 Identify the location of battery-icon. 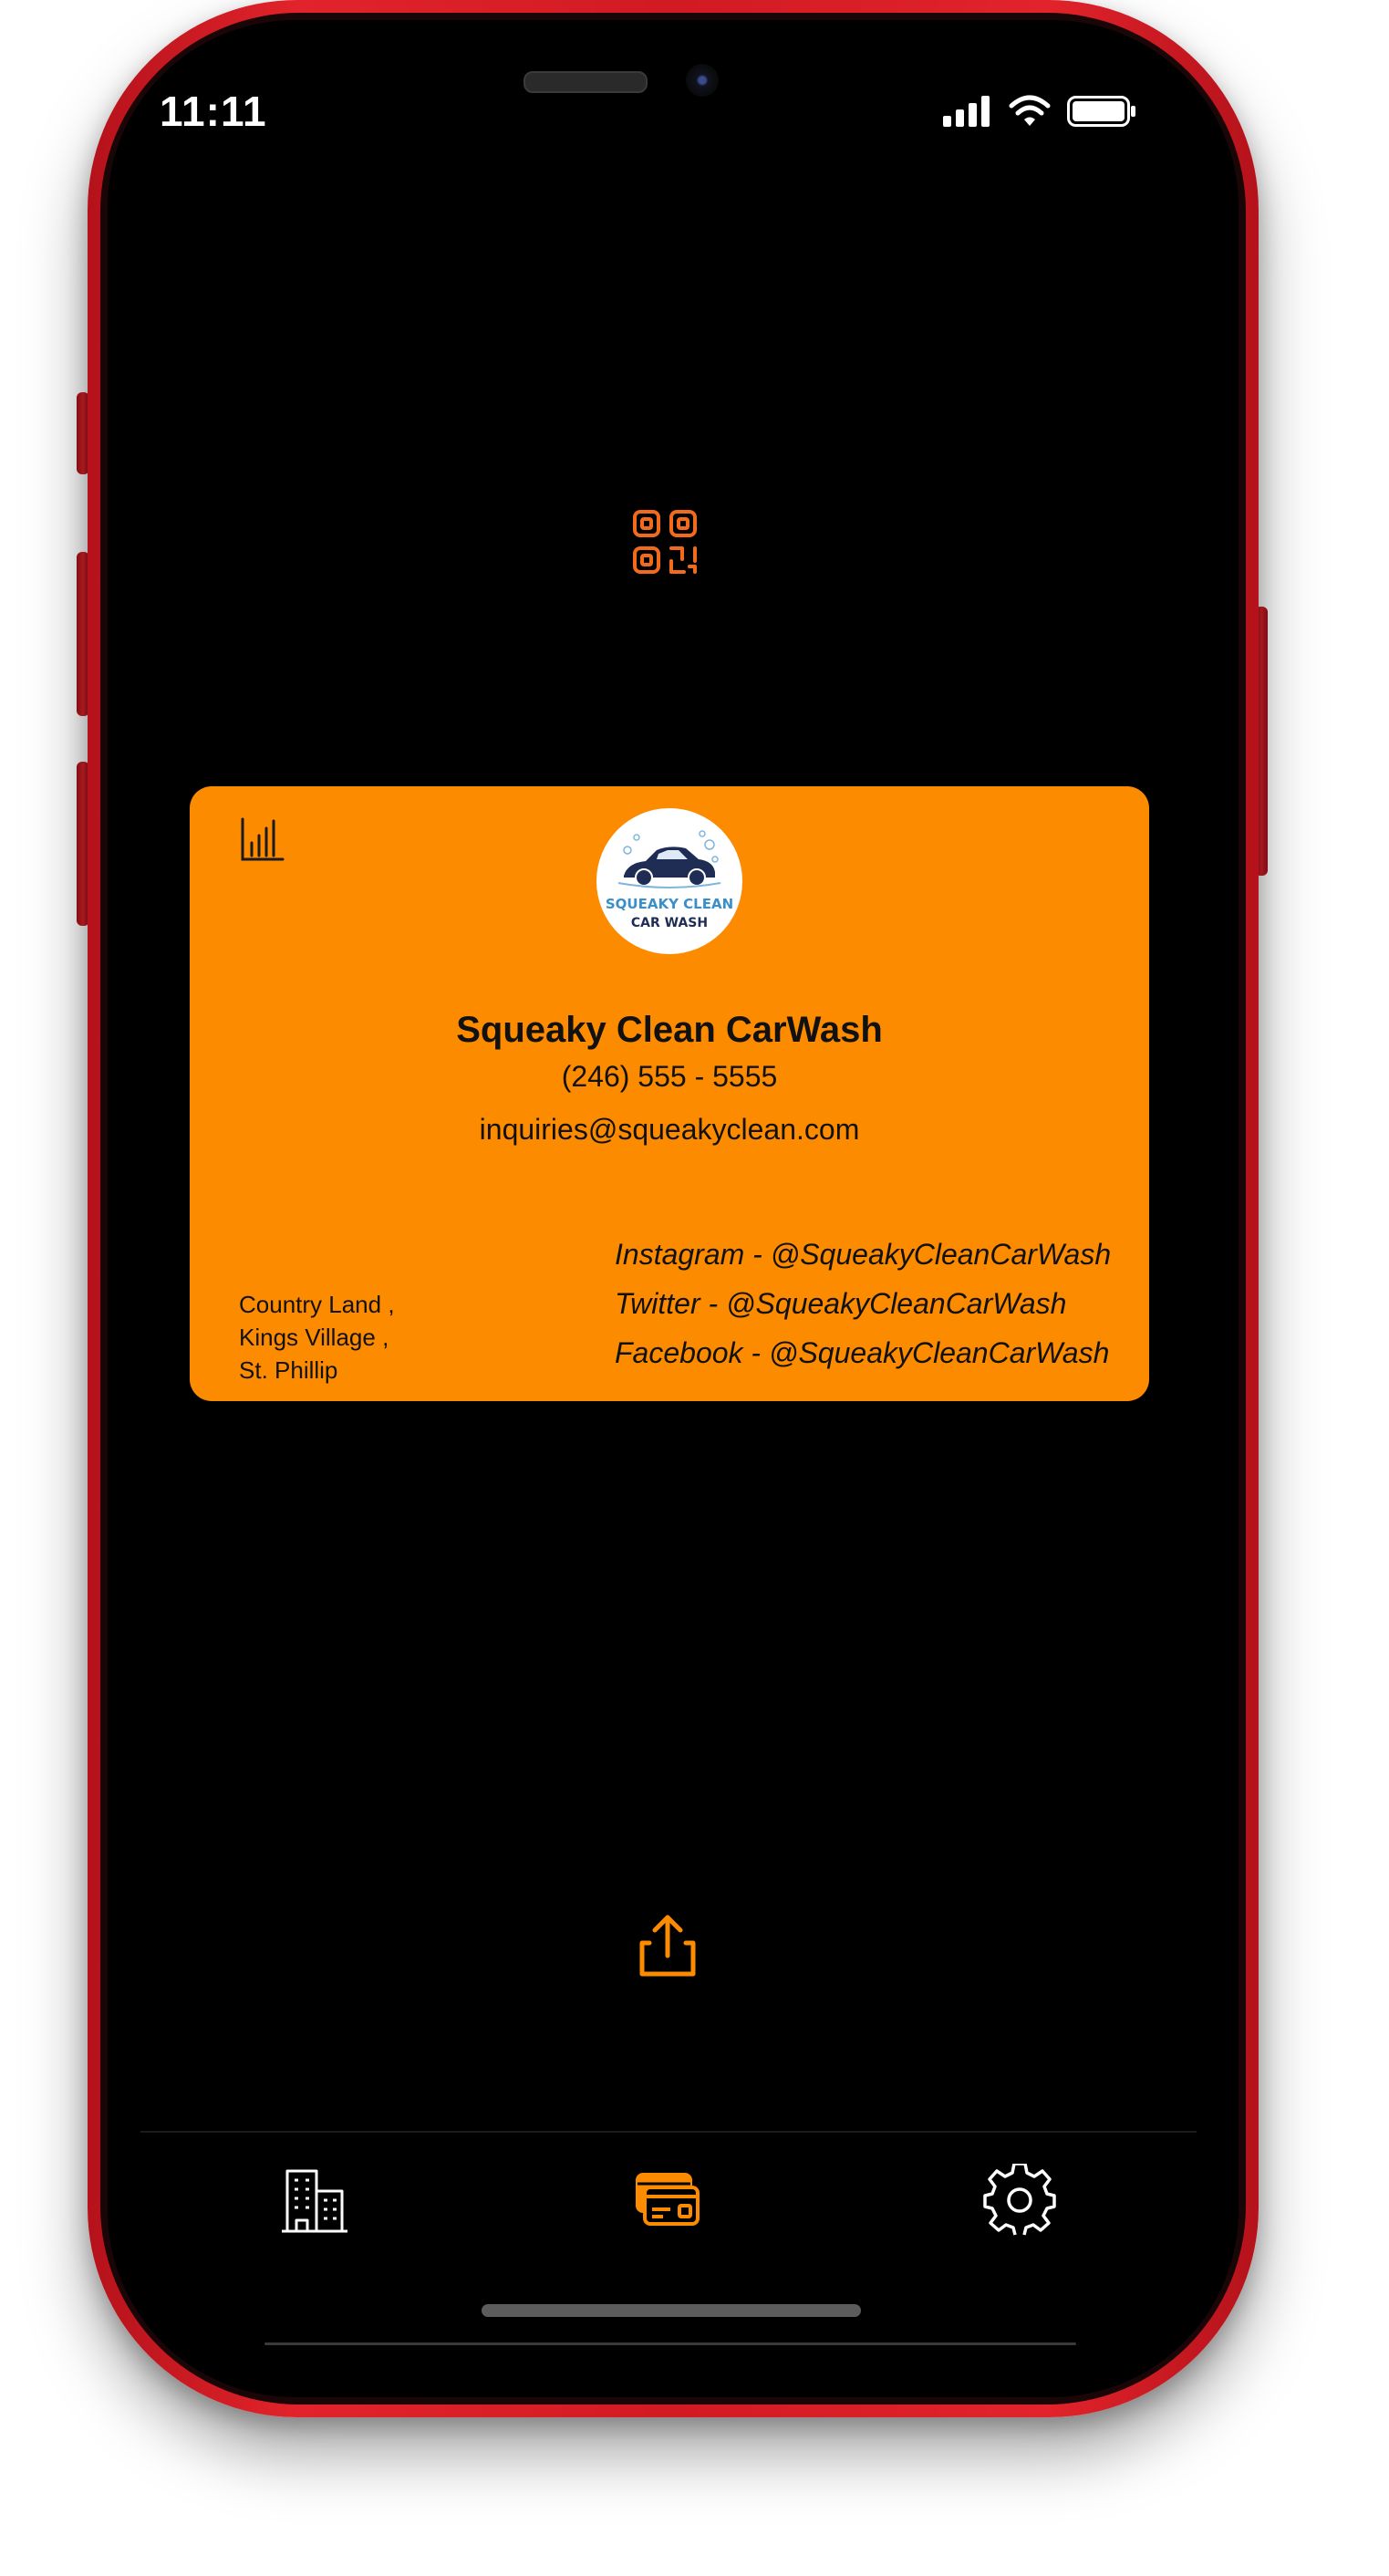
(1101, 111).